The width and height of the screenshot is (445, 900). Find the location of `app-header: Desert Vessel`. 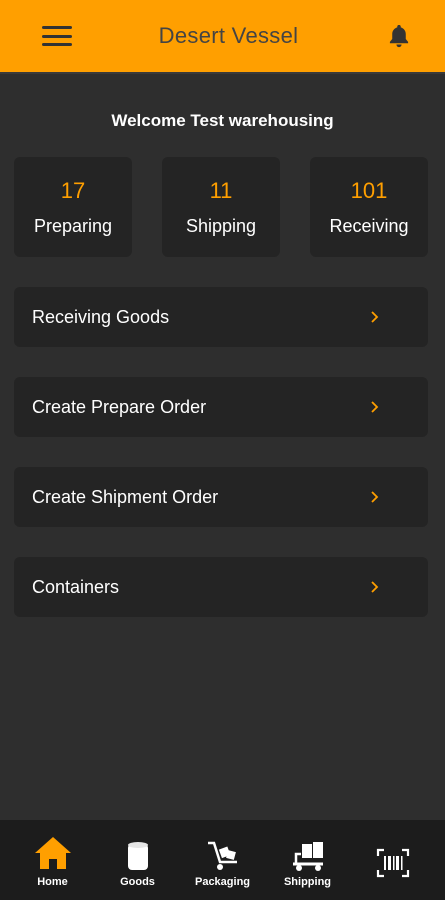

app-header: Desert Vessel is located at coordinates (222, 37).